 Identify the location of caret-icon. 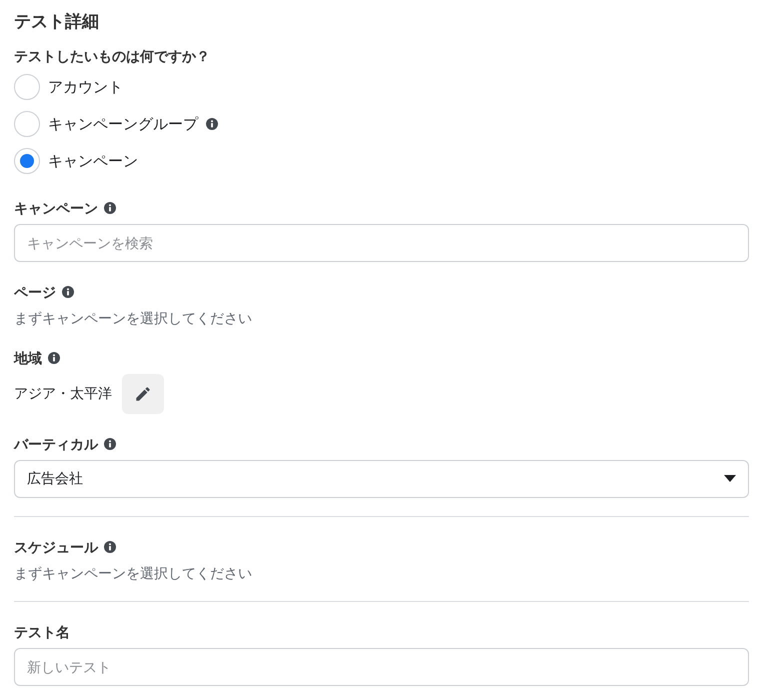
(730, 479).